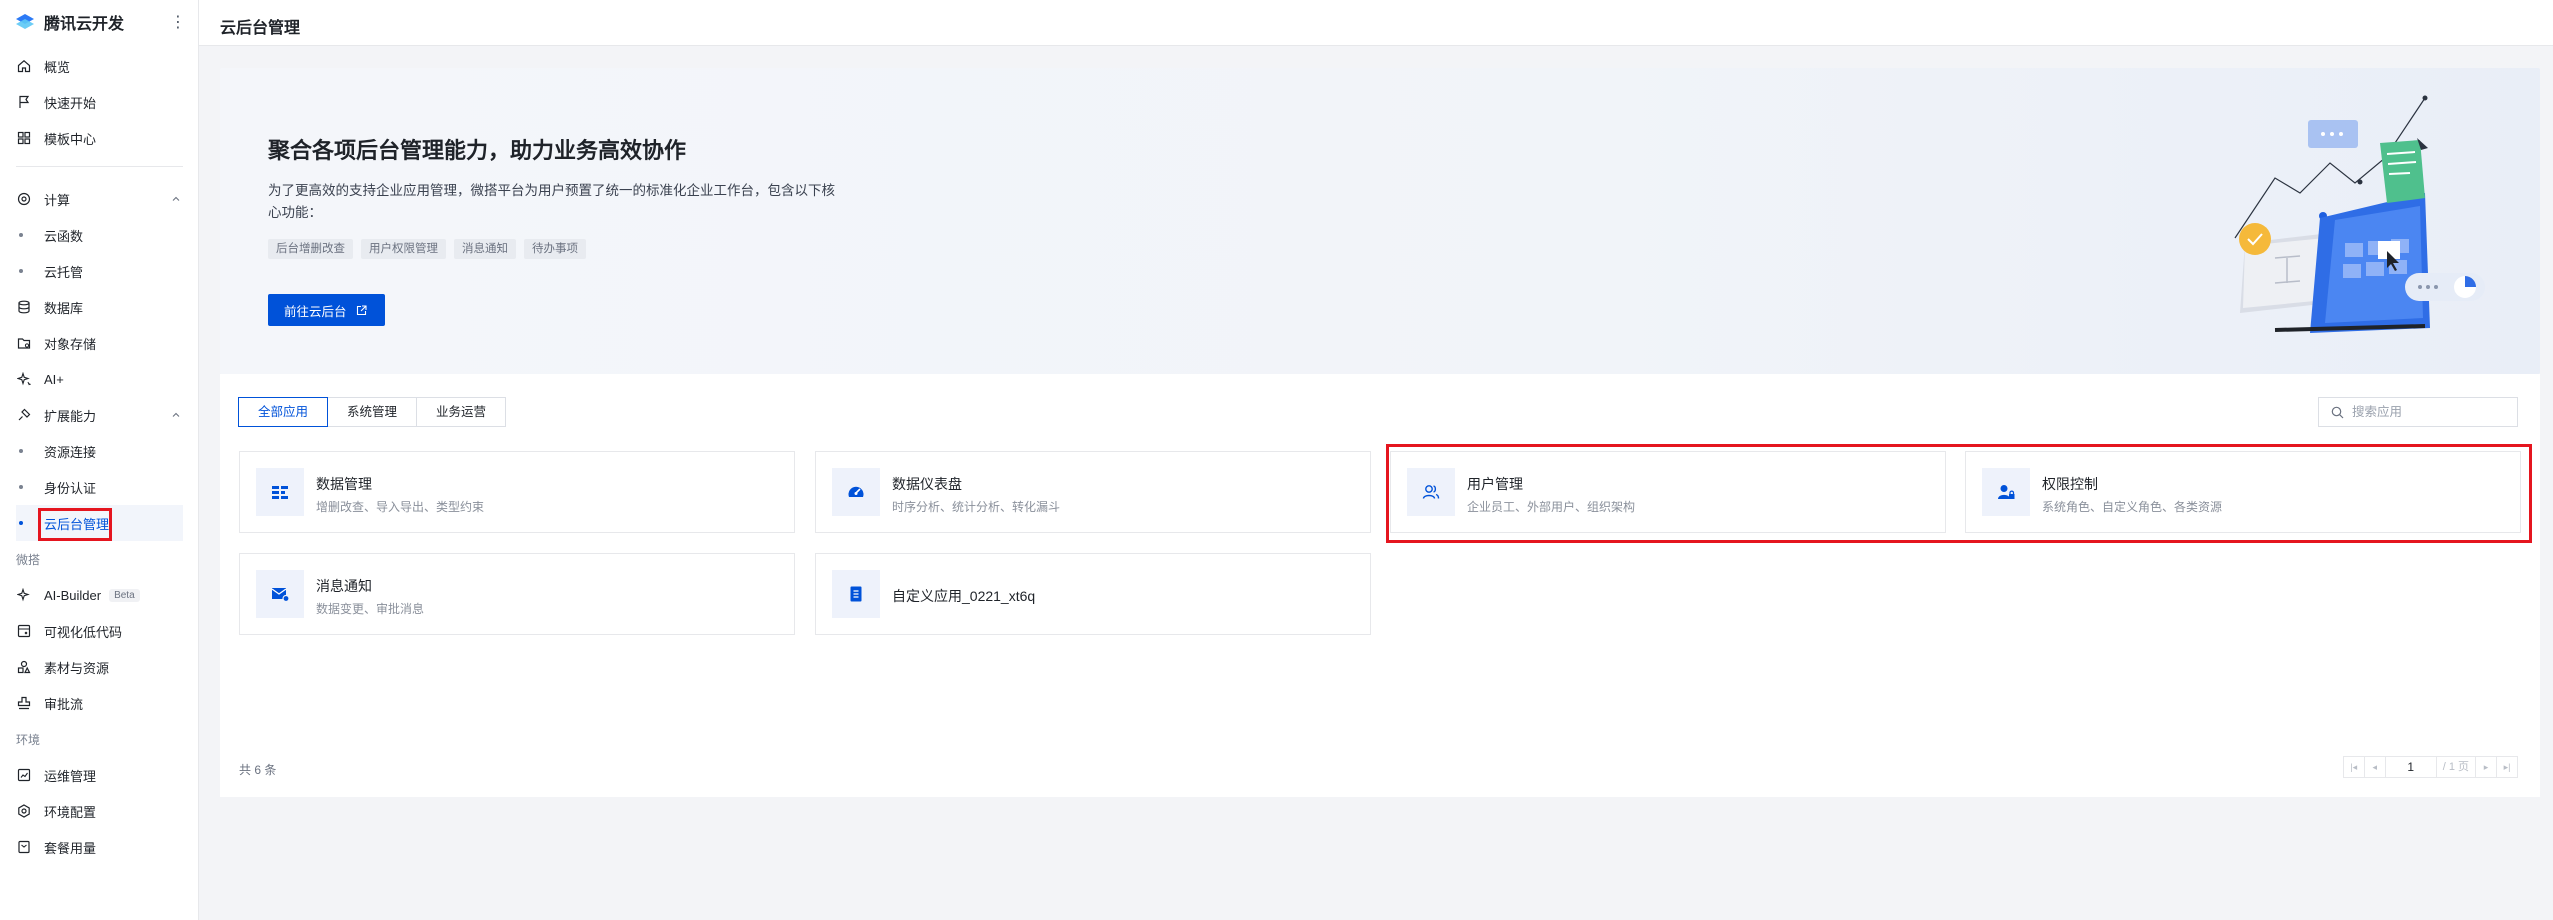 Image resolution: width=2553 pixels, height=920 pixels. I want to click on button-label: 前往云后台, so click(315, 311).